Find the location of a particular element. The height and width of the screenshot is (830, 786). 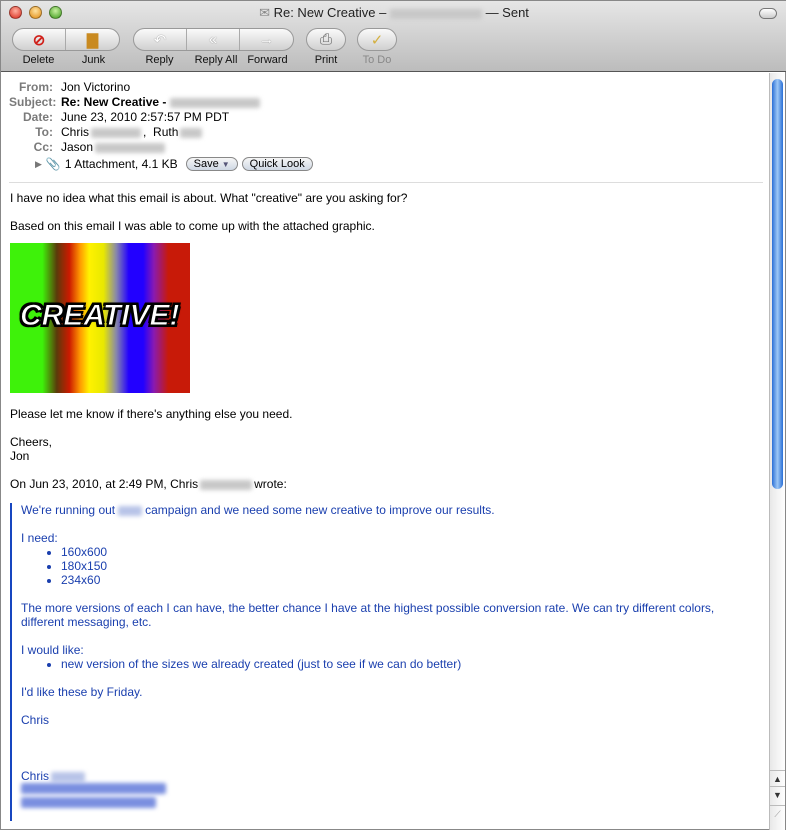

subject-label: Subject: is located at coordinates (33, 102).